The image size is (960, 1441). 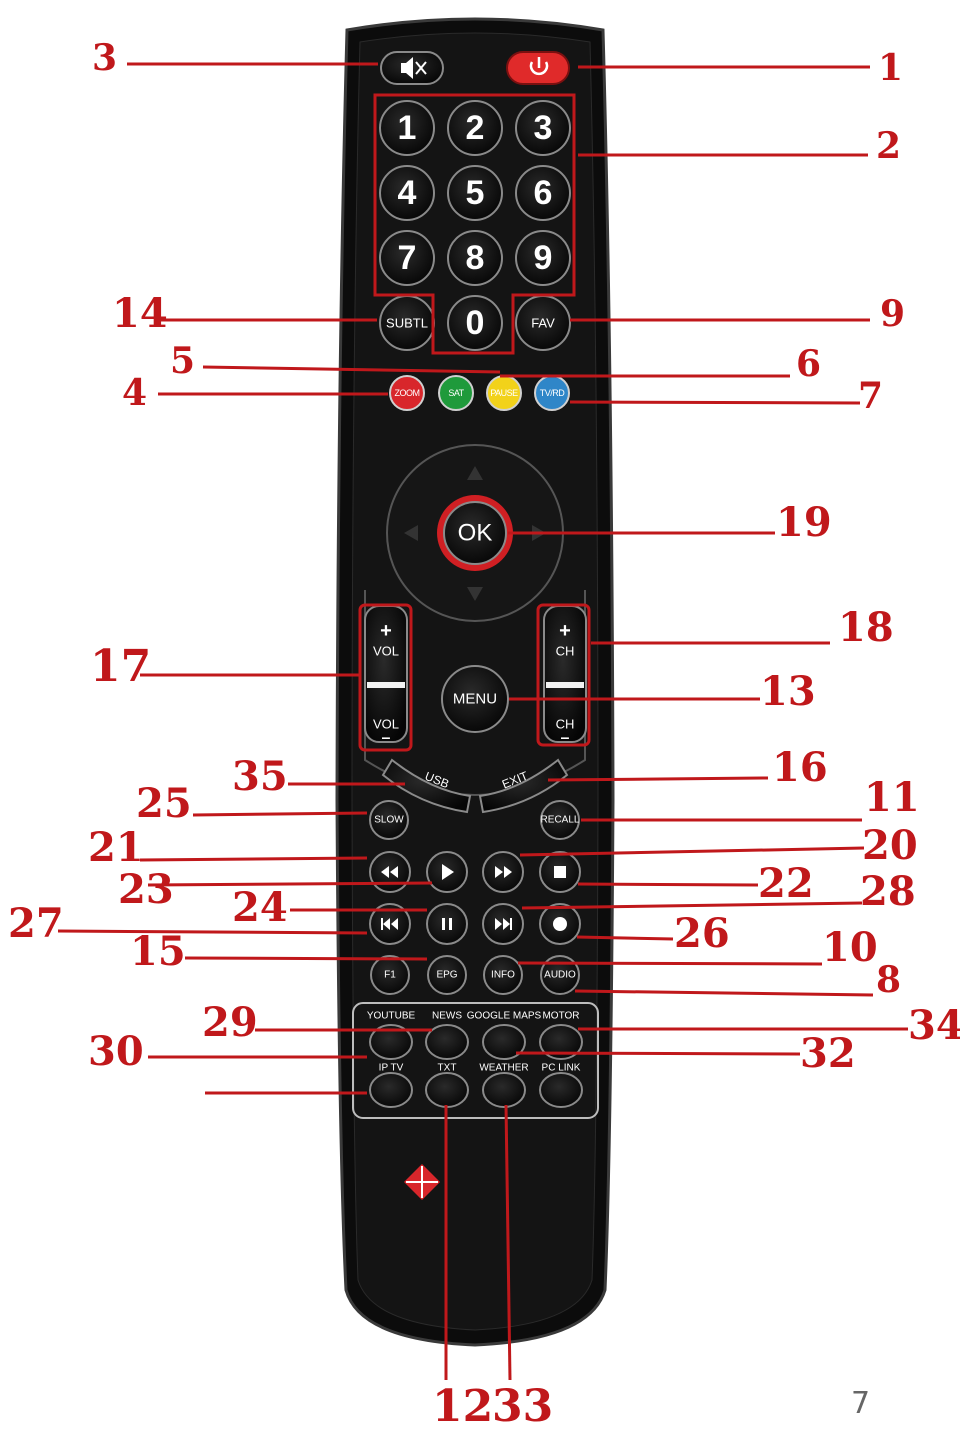 I want to click on sat-button-label: SAT, so click(x=456, y=393).